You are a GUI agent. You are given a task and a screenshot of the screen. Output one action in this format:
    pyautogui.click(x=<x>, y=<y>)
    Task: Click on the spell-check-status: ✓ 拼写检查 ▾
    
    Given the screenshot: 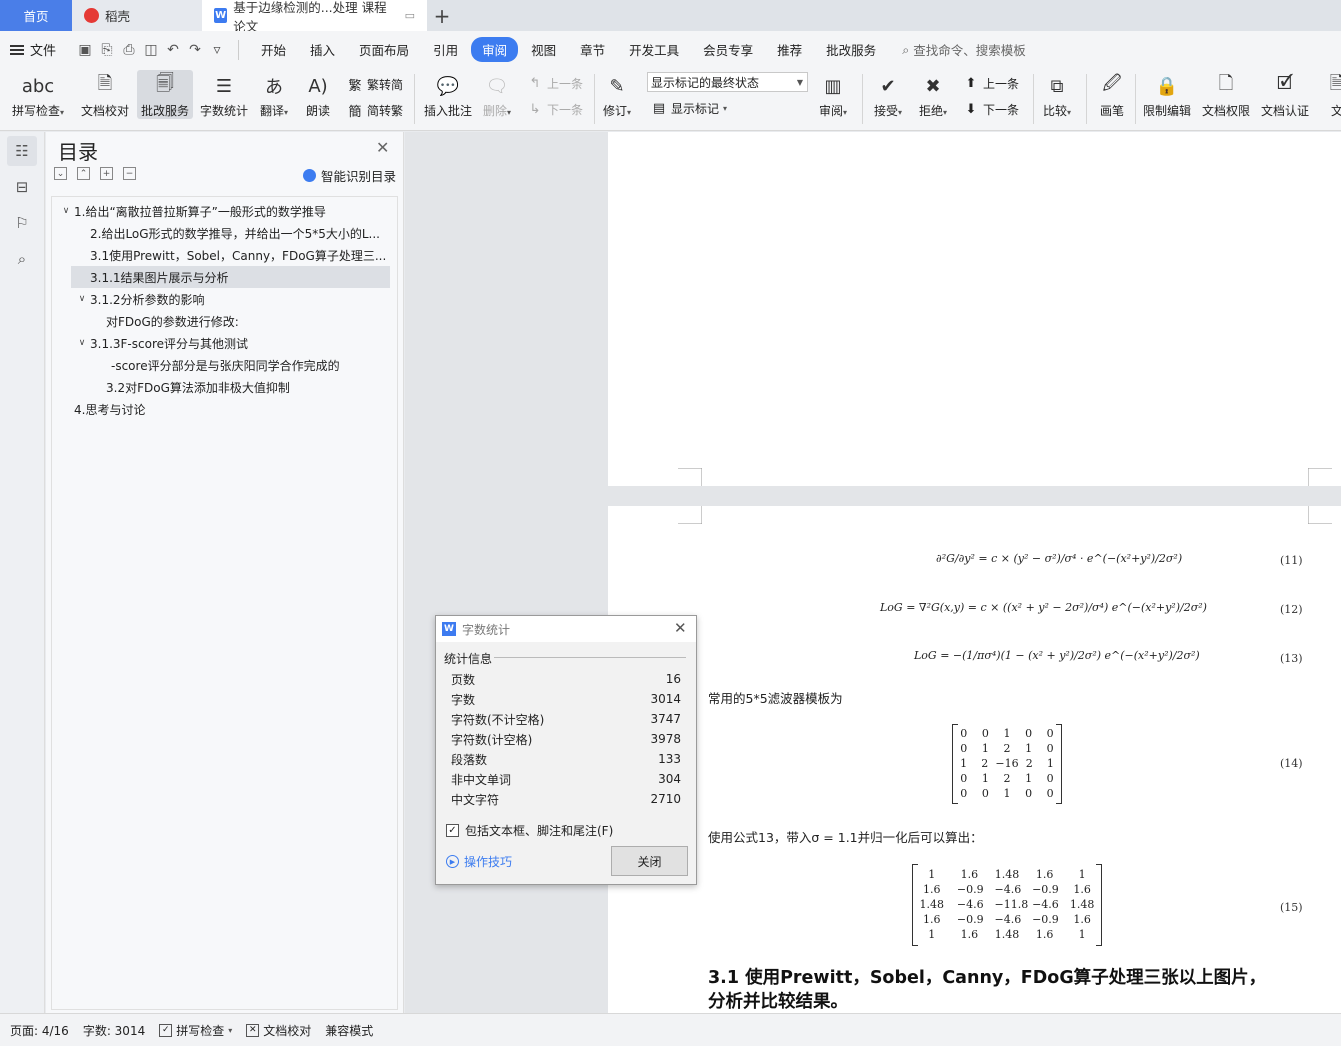 What is the action you would take?
    pyautogui.click(x=195, y=1030)
    